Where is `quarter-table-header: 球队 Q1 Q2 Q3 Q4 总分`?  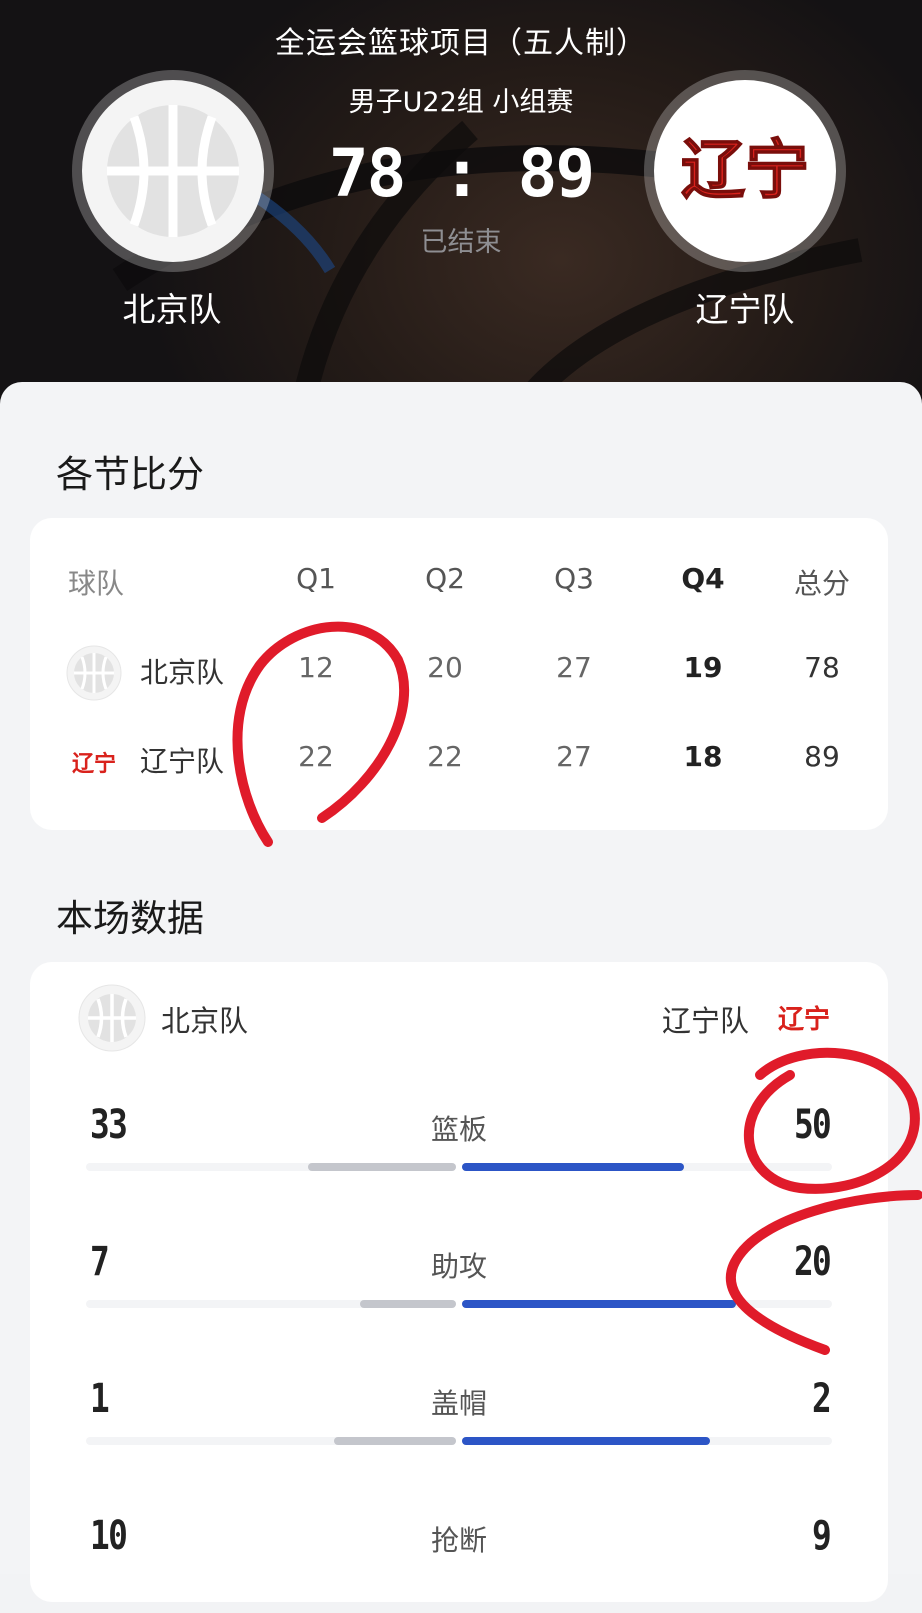 quarter-table-header: 球队 Q1 Q2 Q3 Q4 总分 is located at coordinates (459, 587).